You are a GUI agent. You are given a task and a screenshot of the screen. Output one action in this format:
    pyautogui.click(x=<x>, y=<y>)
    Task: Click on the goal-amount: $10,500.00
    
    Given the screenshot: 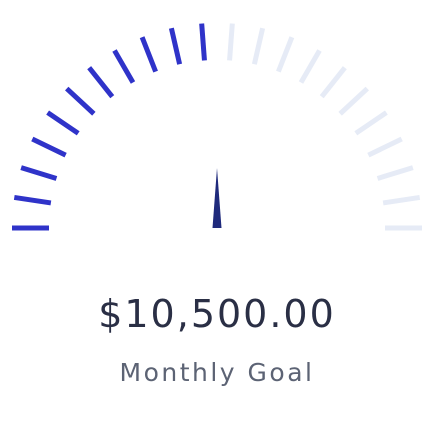 What is the action you would take?
    pyautogui.click(x=217, y=314)
    